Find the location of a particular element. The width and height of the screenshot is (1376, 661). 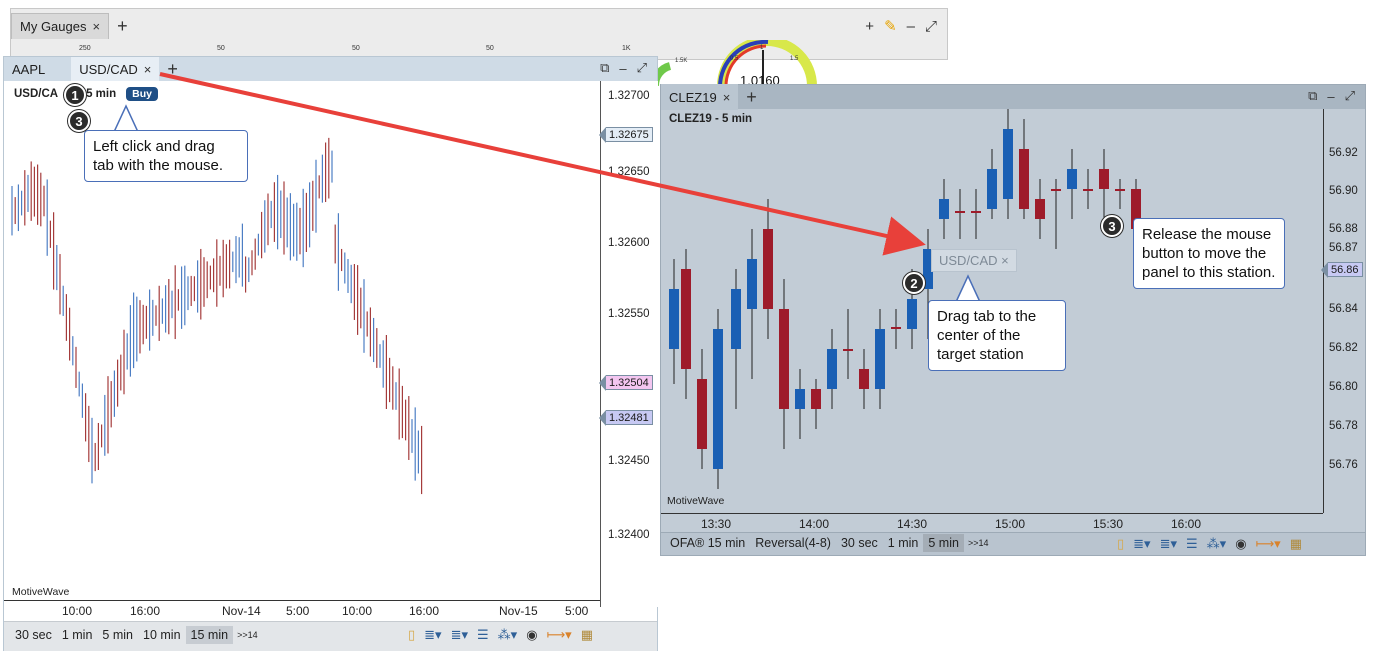

step-badge: 2 is located at coordinates (914, 283).